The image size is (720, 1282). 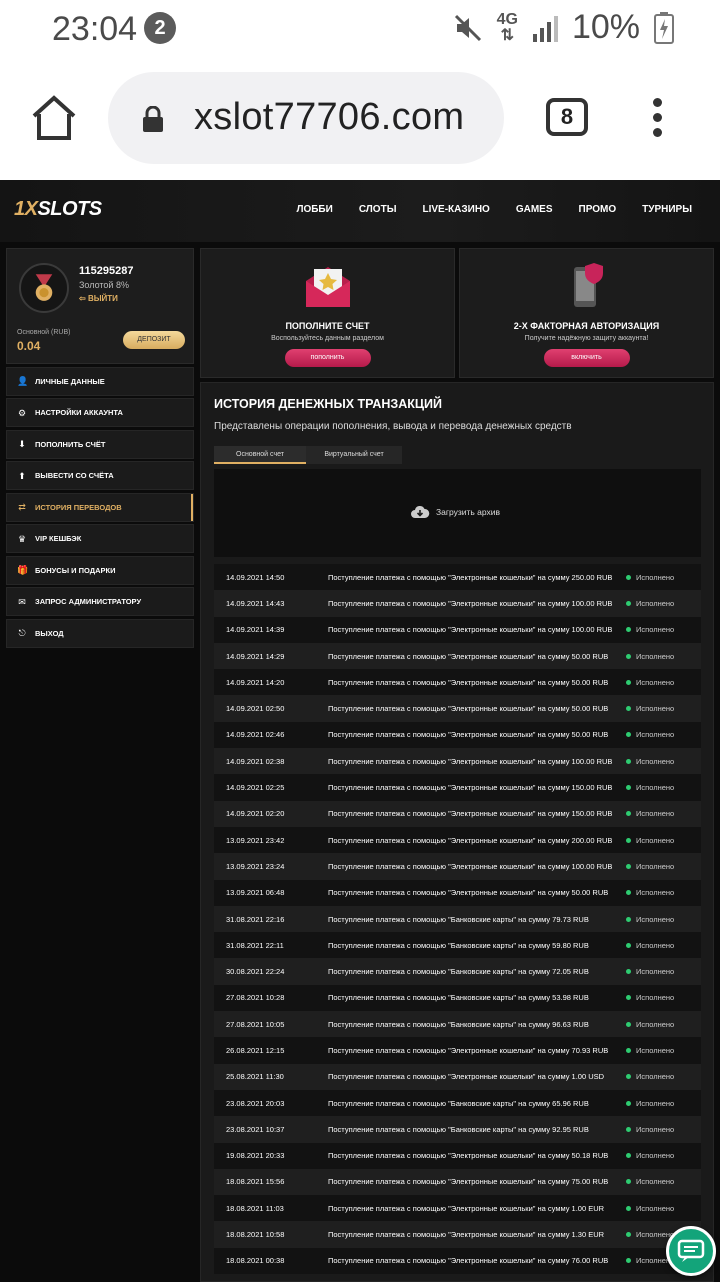 What do you see at coordinates (153, 119) in the screenshot?
I see `lock-icon` at bounding box center [153, 119].